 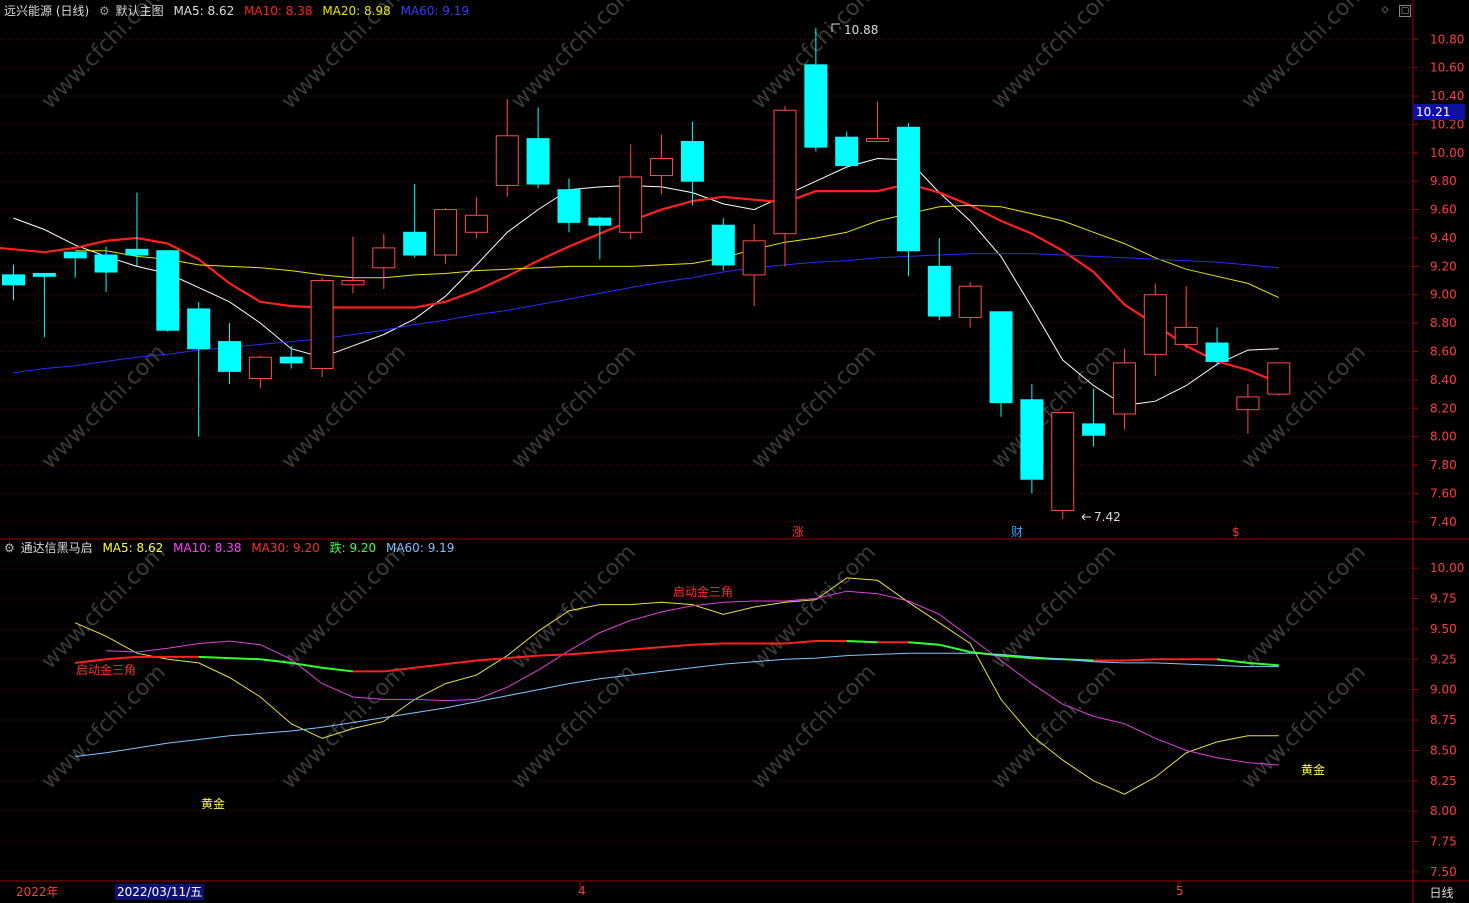 What do you see at coordinates (57, 548) in the screenshot?
I see `indicator-title: 通达信黑马启` at bounding box center [57, 548].